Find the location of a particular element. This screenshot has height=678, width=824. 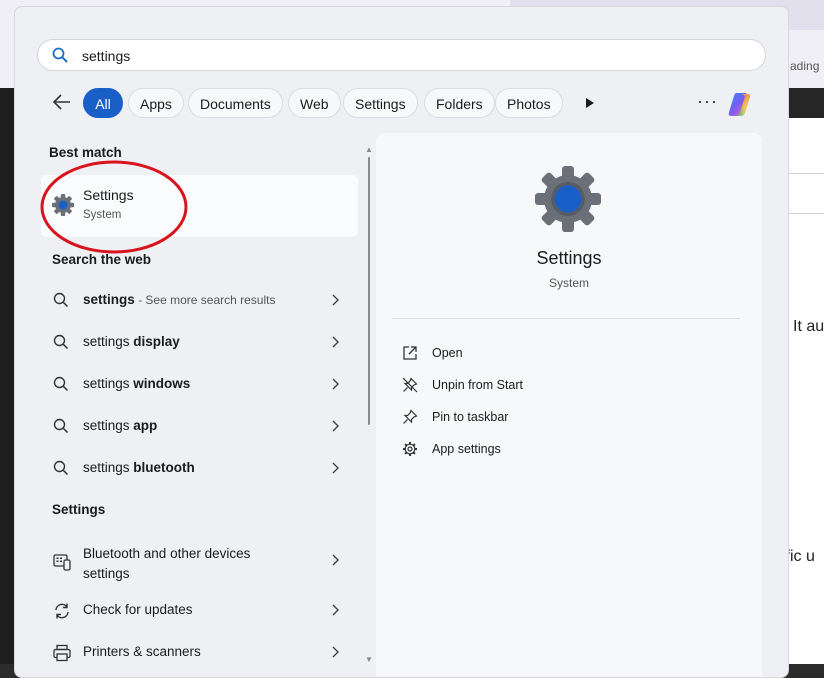

gear-icon is located at coordinates (410, 449).